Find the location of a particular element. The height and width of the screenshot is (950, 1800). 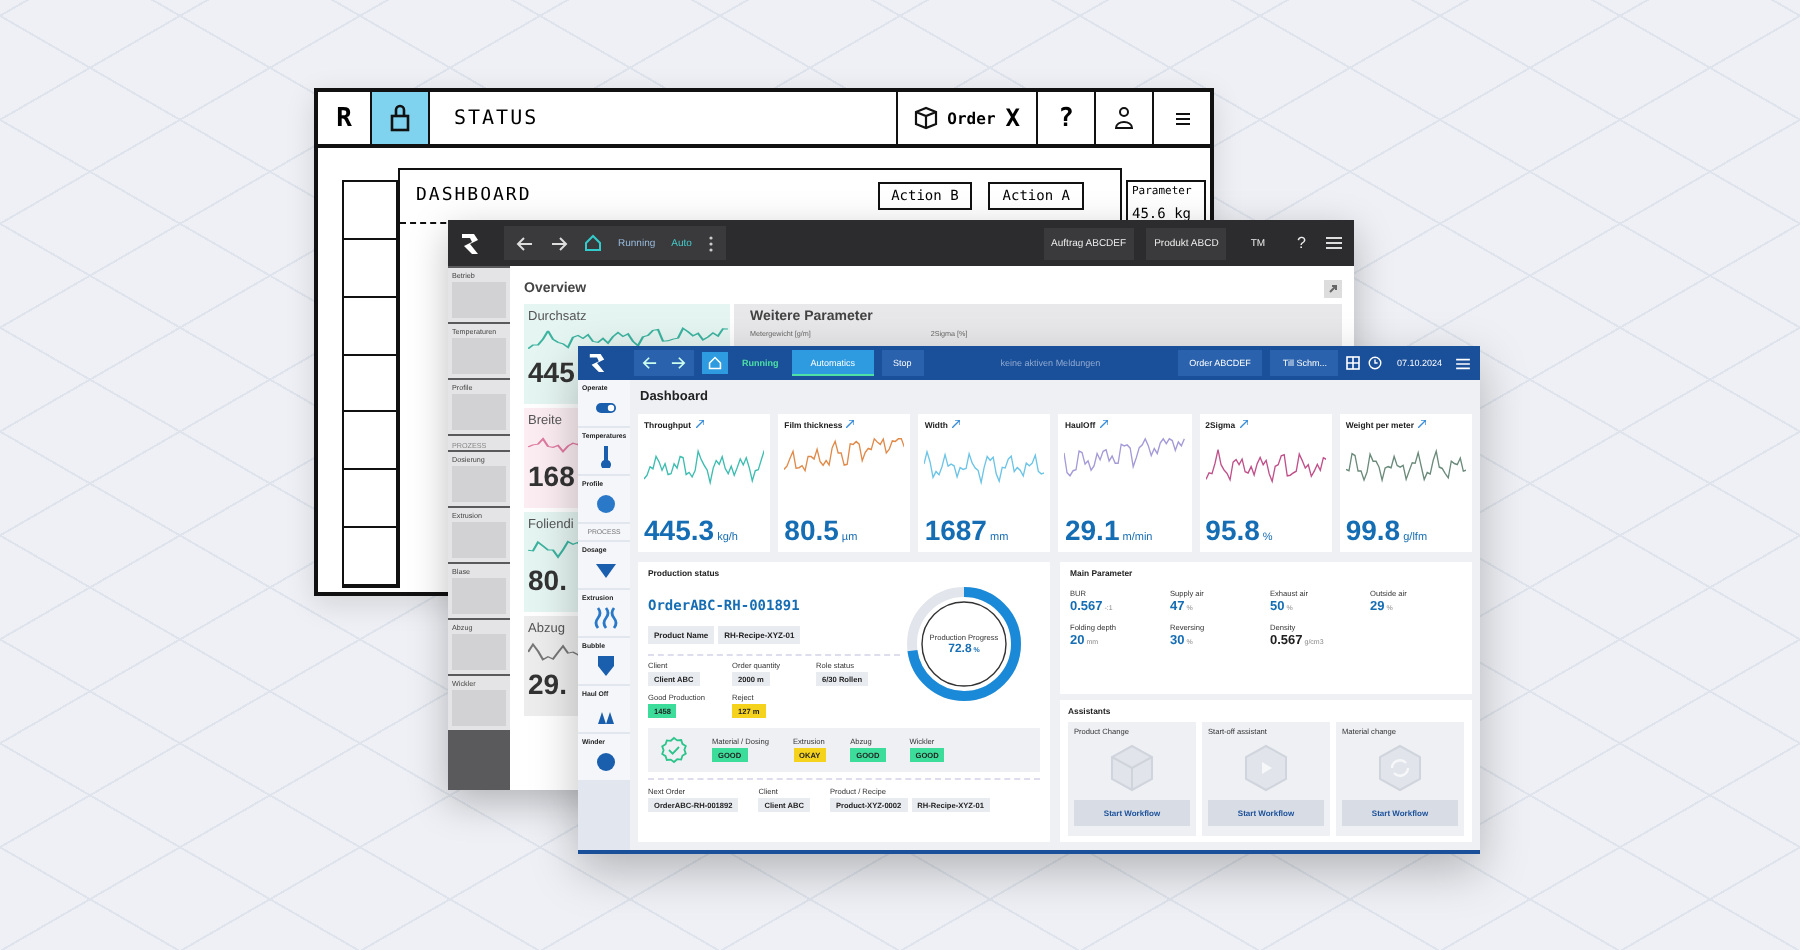

metric-value: 80. is located at coordinates (547, 580).